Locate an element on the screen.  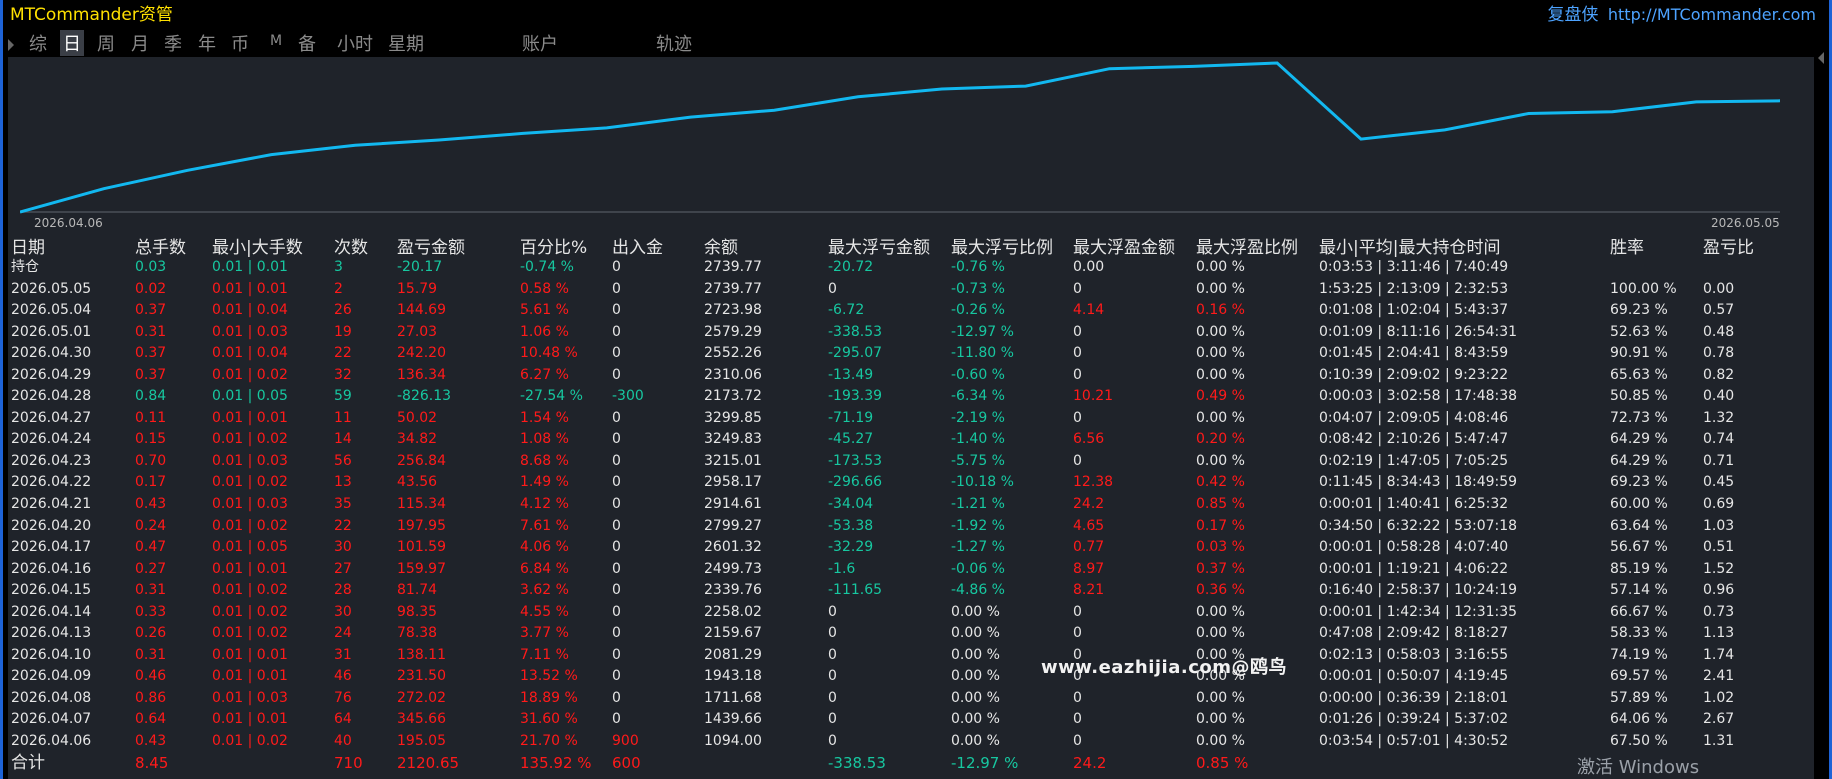
tab-track: 轨迹 is located at coordinates (674, 43).